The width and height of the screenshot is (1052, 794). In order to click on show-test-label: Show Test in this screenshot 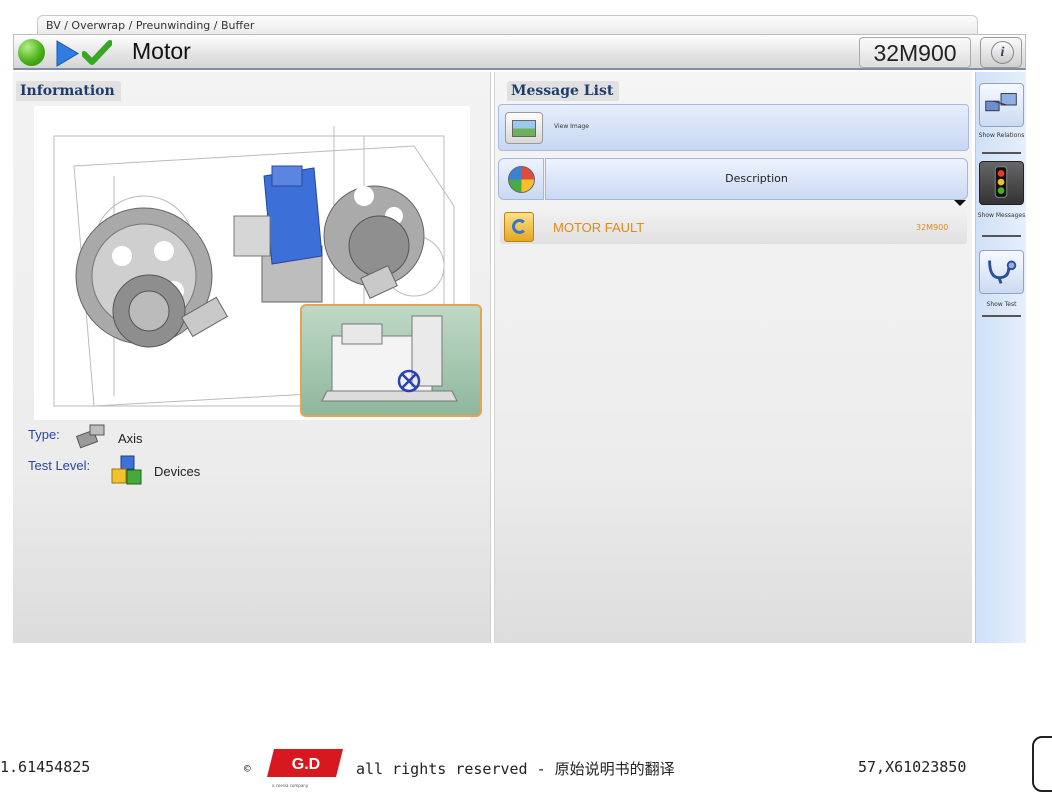, I will do `click(1001, 304)`.